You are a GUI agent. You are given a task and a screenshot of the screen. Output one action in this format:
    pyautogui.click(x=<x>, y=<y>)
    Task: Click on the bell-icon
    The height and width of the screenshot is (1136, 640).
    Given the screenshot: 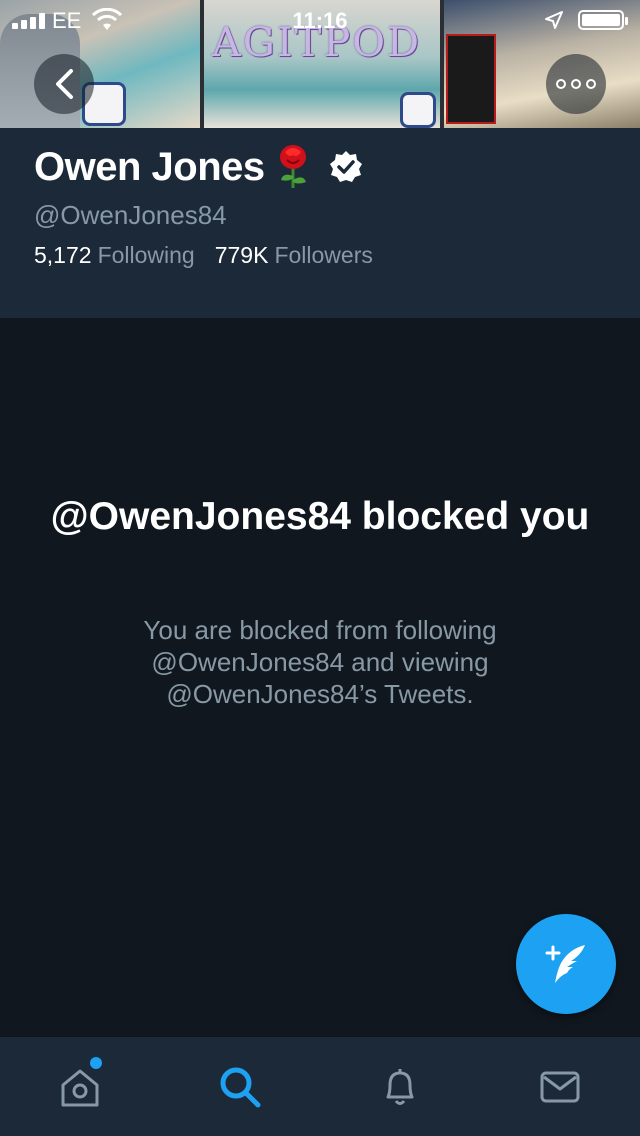 What is the action you would take?
    pyautogui.click(x=400, y=1087)
    